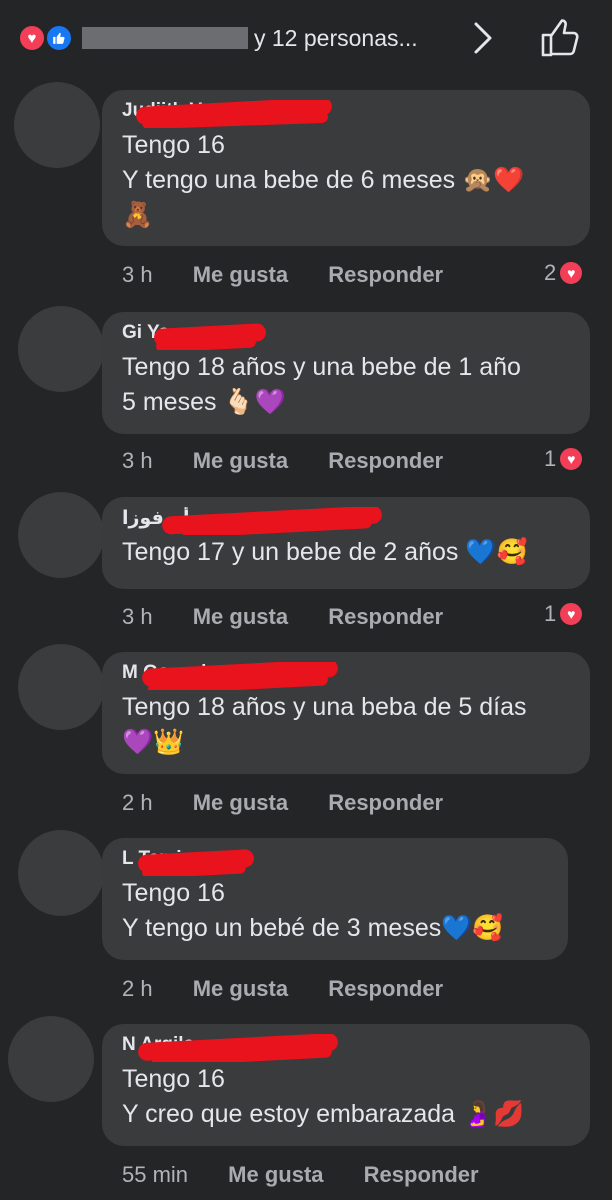 Image resolution: width=612 pixels, height=1200 pixels. What do you see at coordinates (323, 1114) in the screenshot?
I see `comment-text-line: Y creo que estoy embarazada 🤰💋` at bounding box center [323, 1114].